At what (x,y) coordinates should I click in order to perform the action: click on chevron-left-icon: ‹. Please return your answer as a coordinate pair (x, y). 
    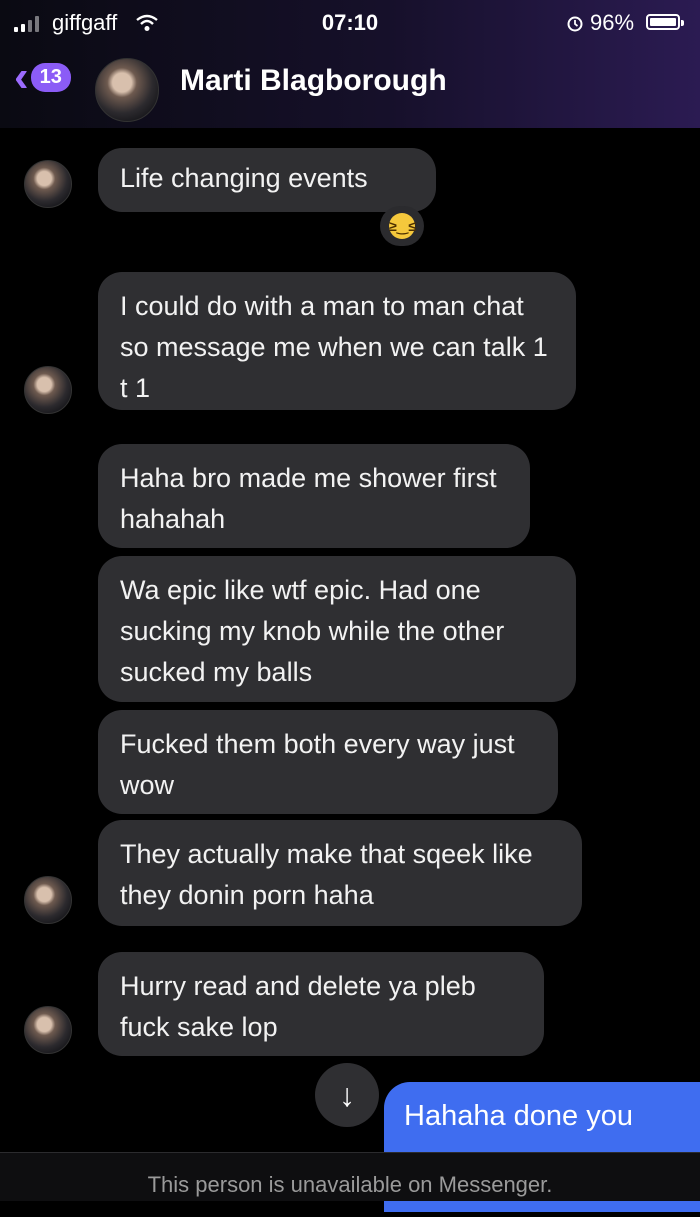
    Looking at the image, I should click on (21, 76).